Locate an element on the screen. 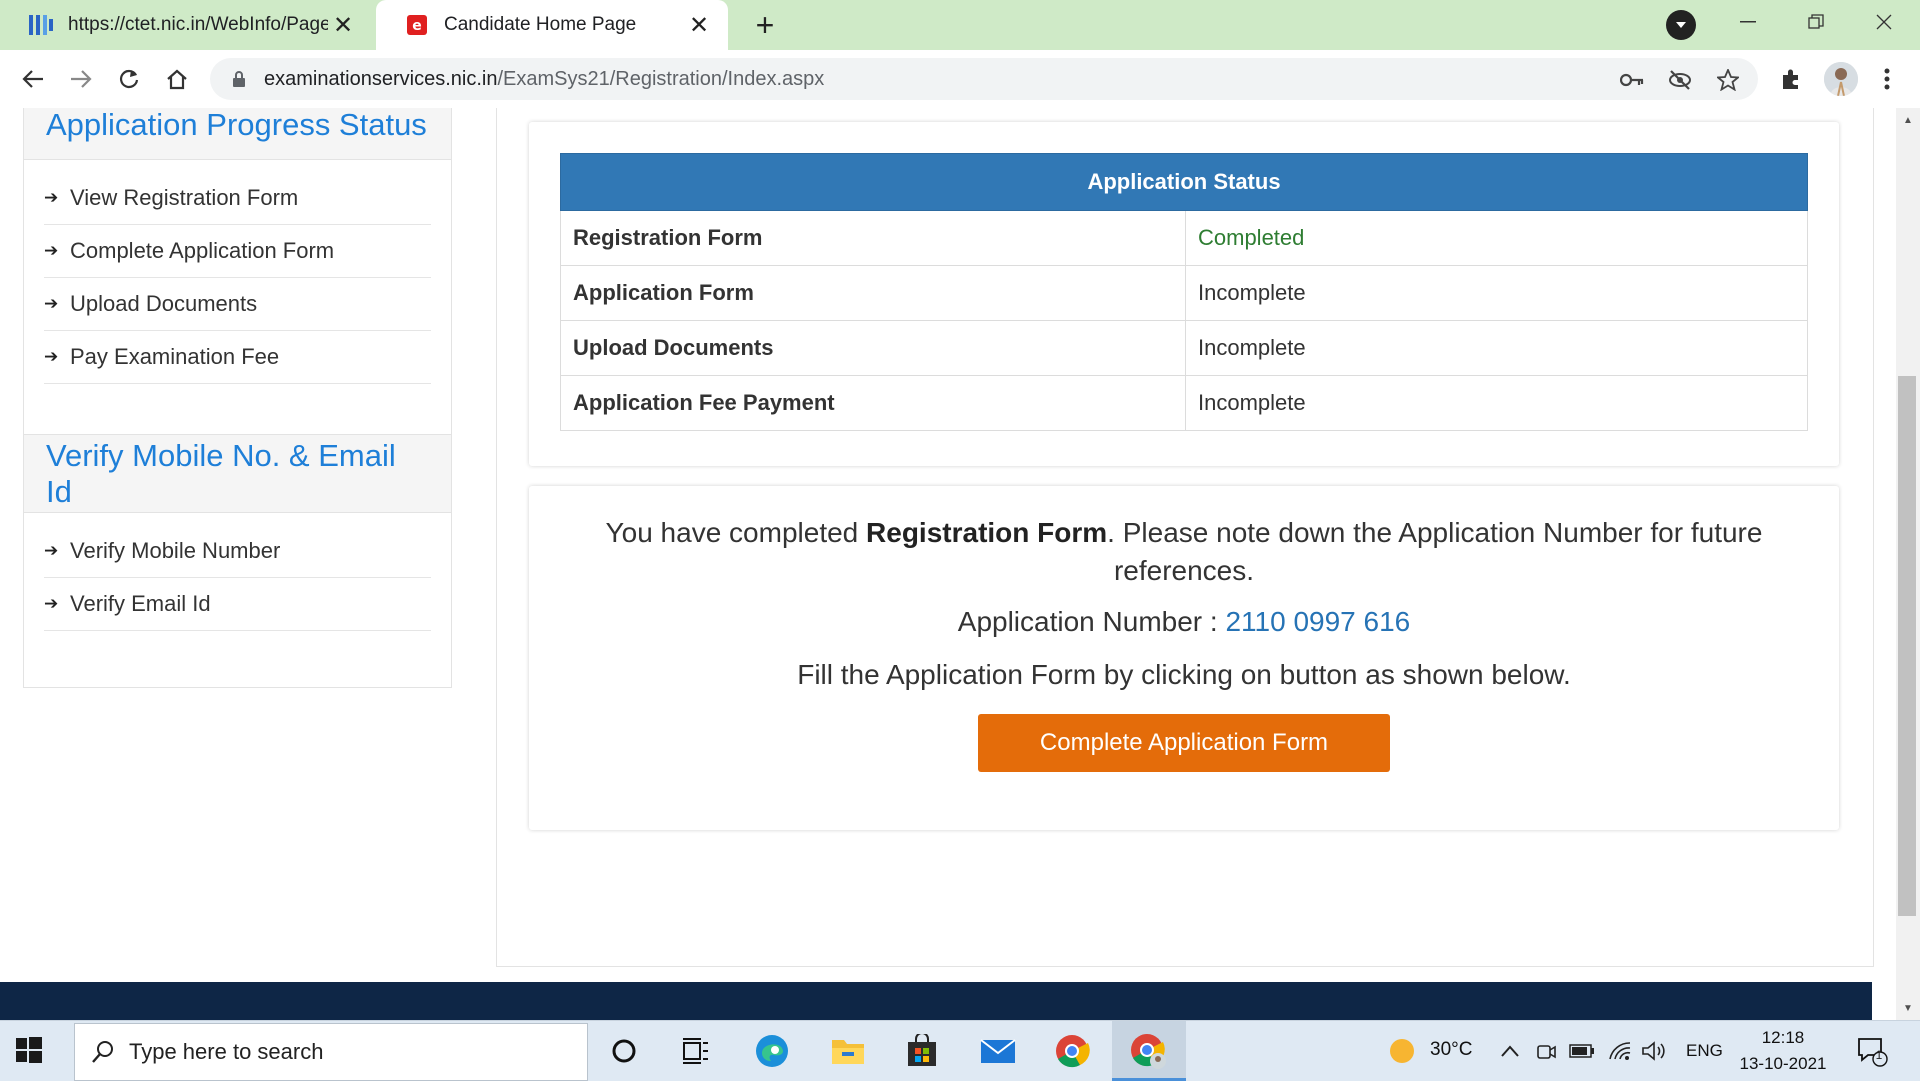  tab-title: https://ctet.nic.in/WebInfo/Page/ is located at coordinates (198, 24).